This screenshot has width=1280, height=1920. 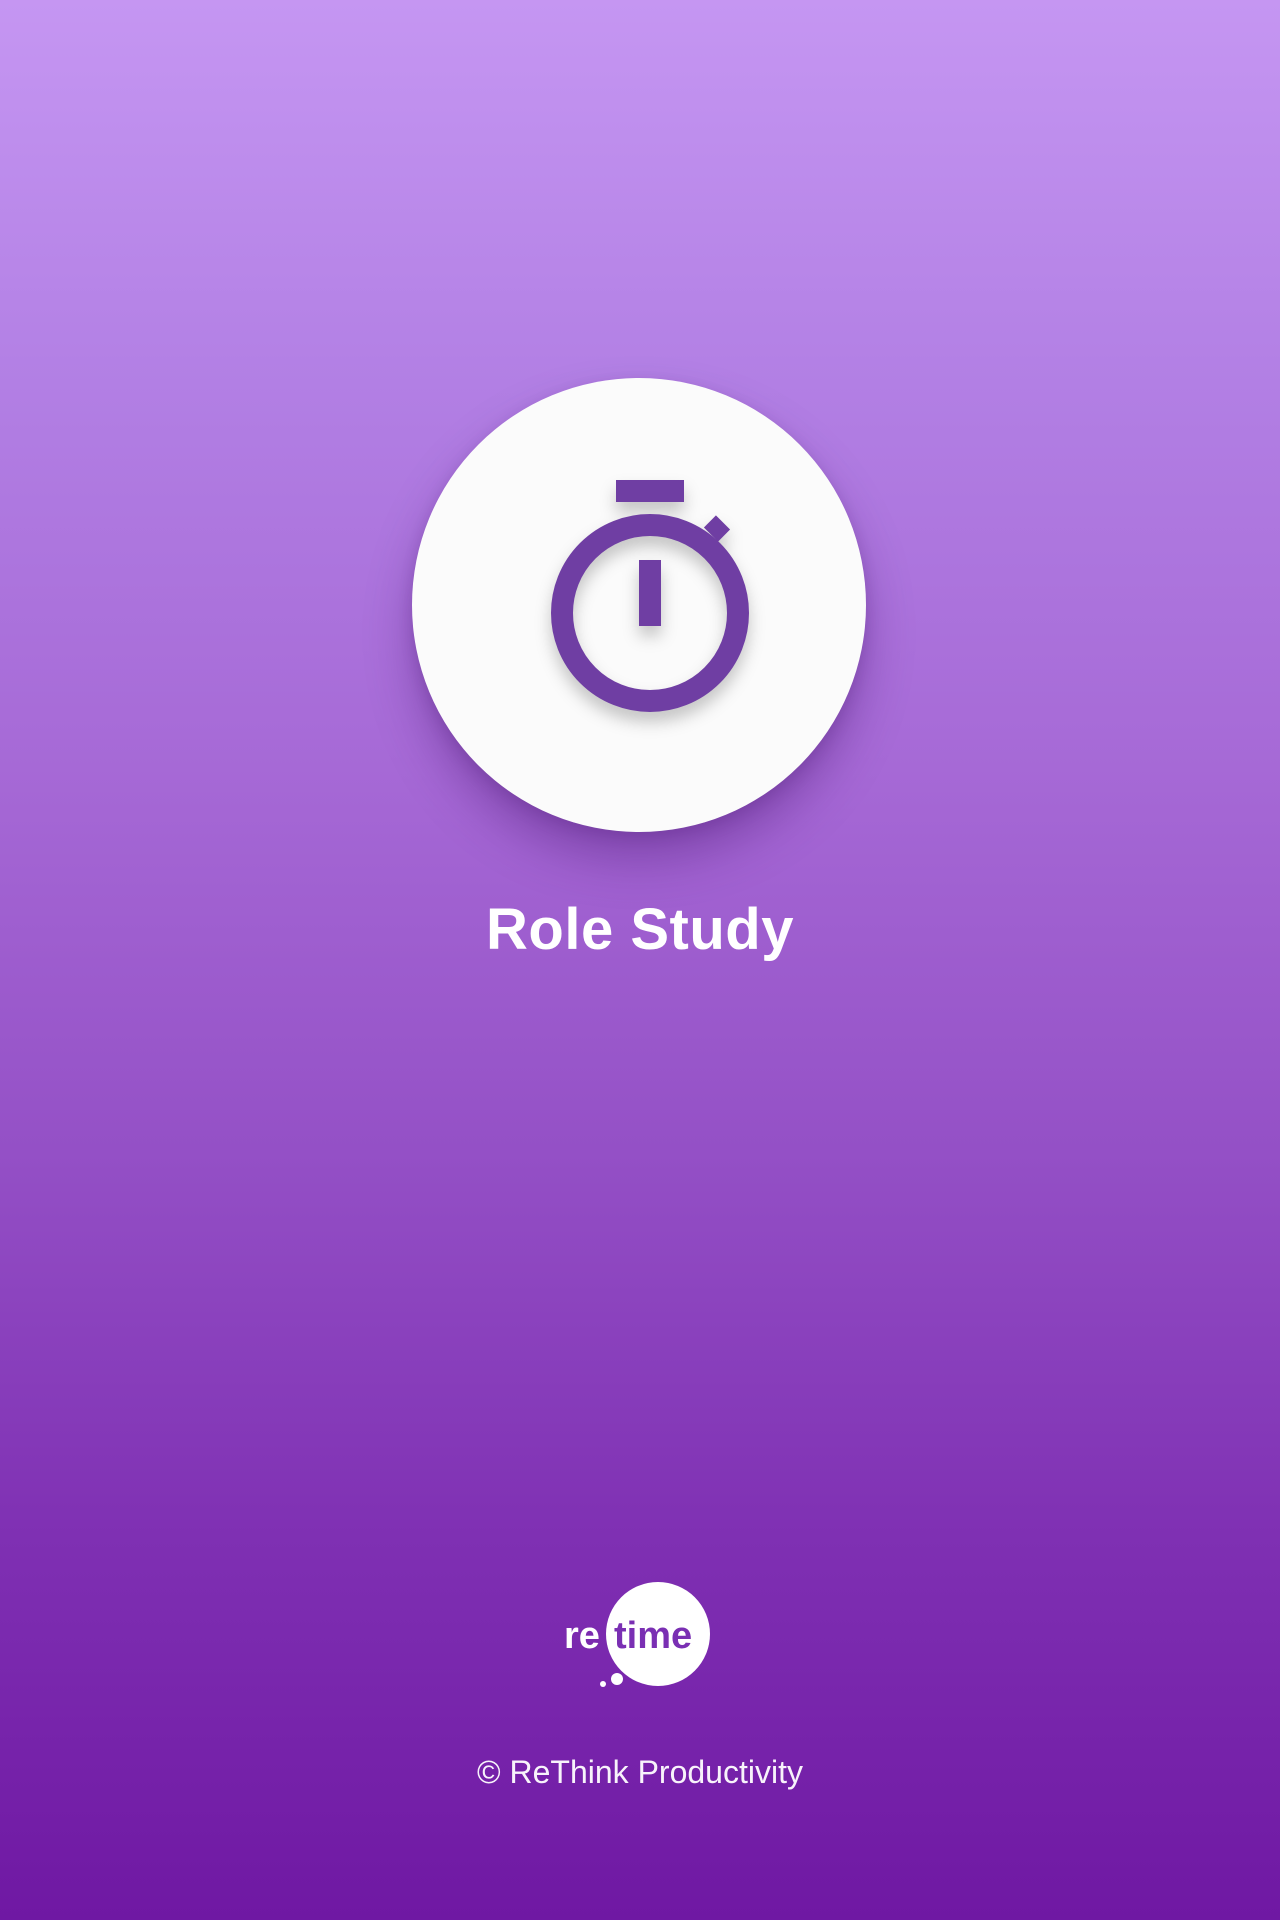 I want to click on logo-text-time: time, so click(x=653, y=1636).